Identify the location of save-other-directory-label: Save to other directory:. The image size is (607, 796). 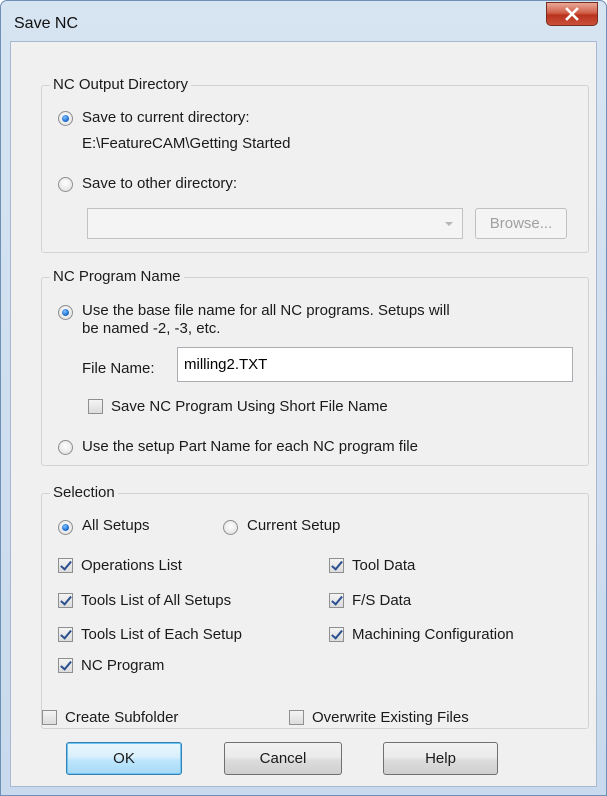
(160, 183).